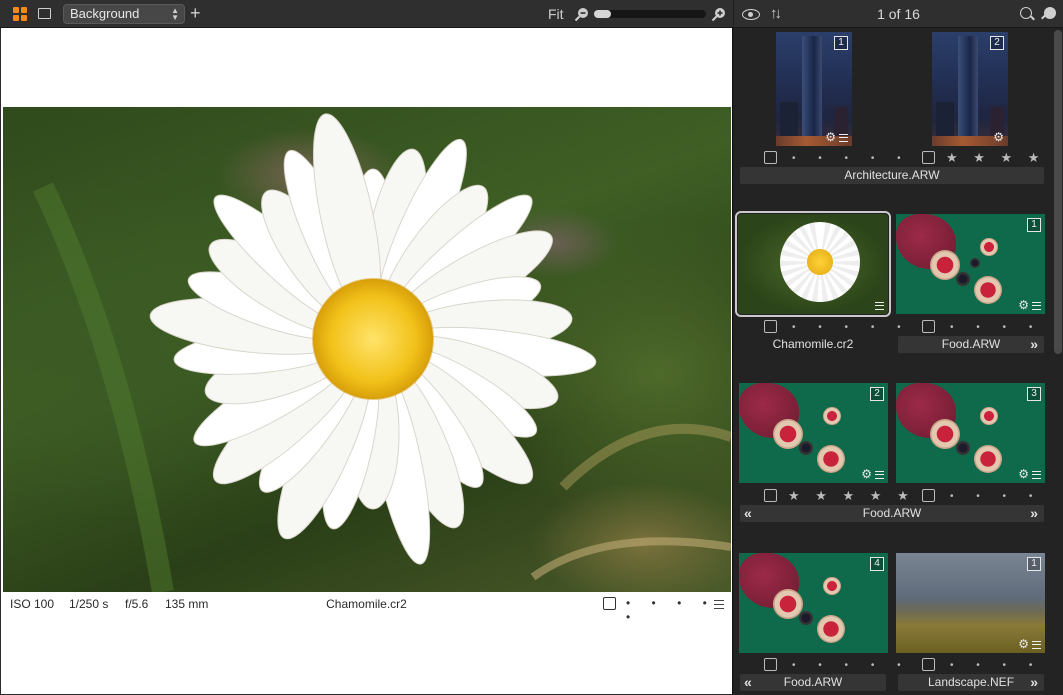  What do you see at coordinates (877, 564) in the screenshot?
I see `variant-badge: 4` at bounding box center [877, 564].